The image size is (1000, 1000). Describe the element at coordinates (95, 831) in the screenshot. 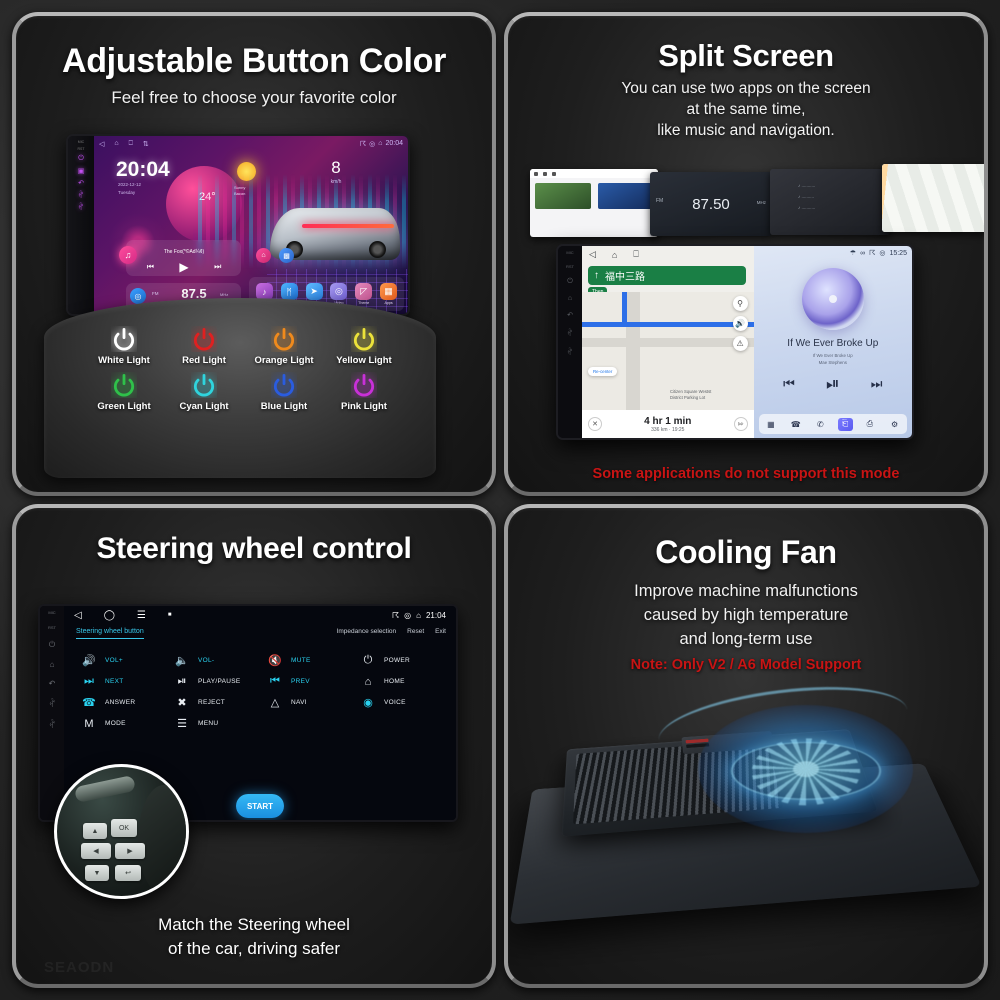

I see `wheel-key-up: ▲` at that location.